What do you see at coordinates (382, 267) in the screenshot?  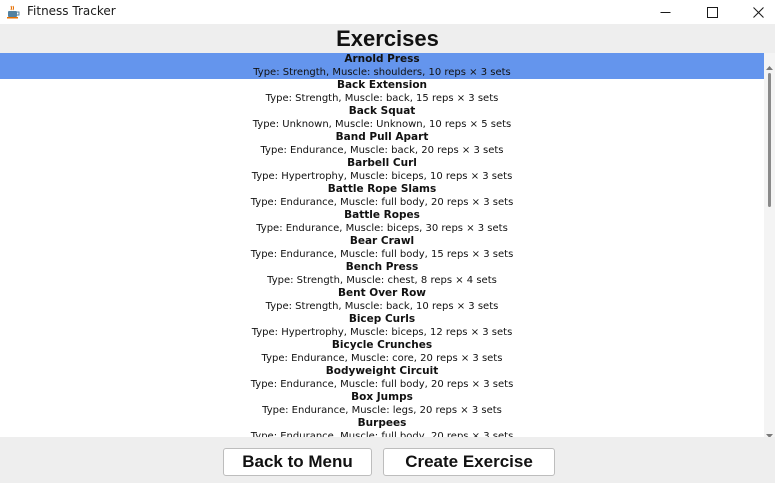 I see `exercise-name: Bench Press` at bounding box center [382, 267].